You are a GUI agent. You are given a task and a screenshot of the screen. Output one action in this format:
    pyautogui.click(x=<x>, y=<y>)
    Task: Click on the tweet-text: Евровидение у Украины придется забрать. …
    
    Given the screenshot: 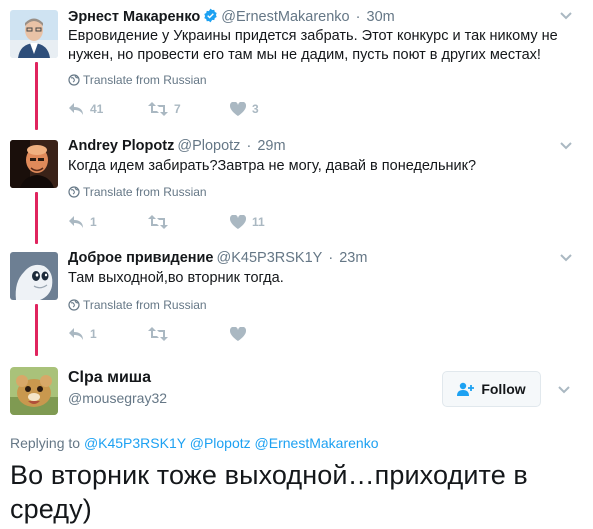 What is the action you would take?
    pyautogui.click(x=313, y=45)
    